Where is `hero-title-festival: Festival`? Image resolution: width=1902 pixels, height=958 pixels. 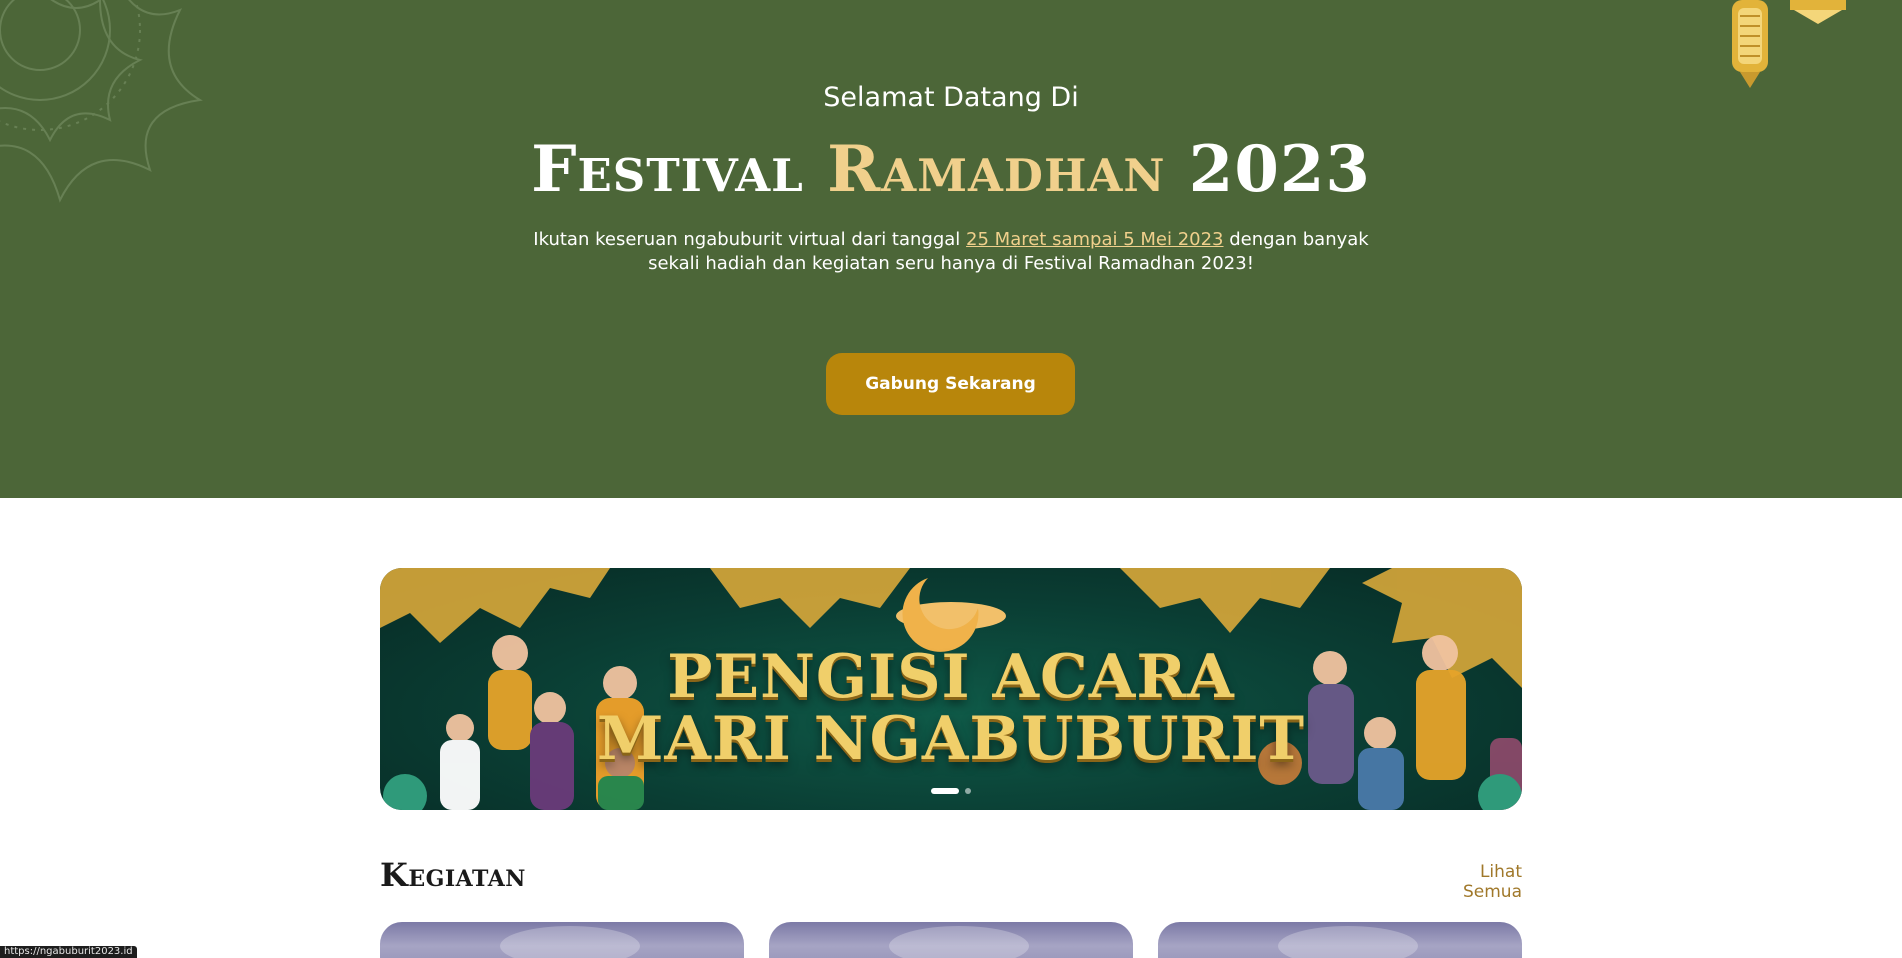 hero-title-festival: Festival is located at coordinates (667, 169).